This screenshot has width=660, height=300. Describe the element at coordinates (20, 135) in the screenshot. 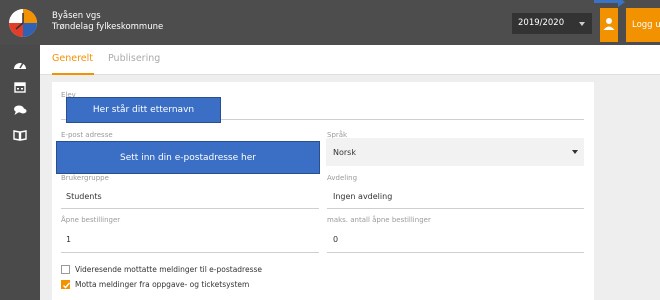

I see `book-icon` at that location.